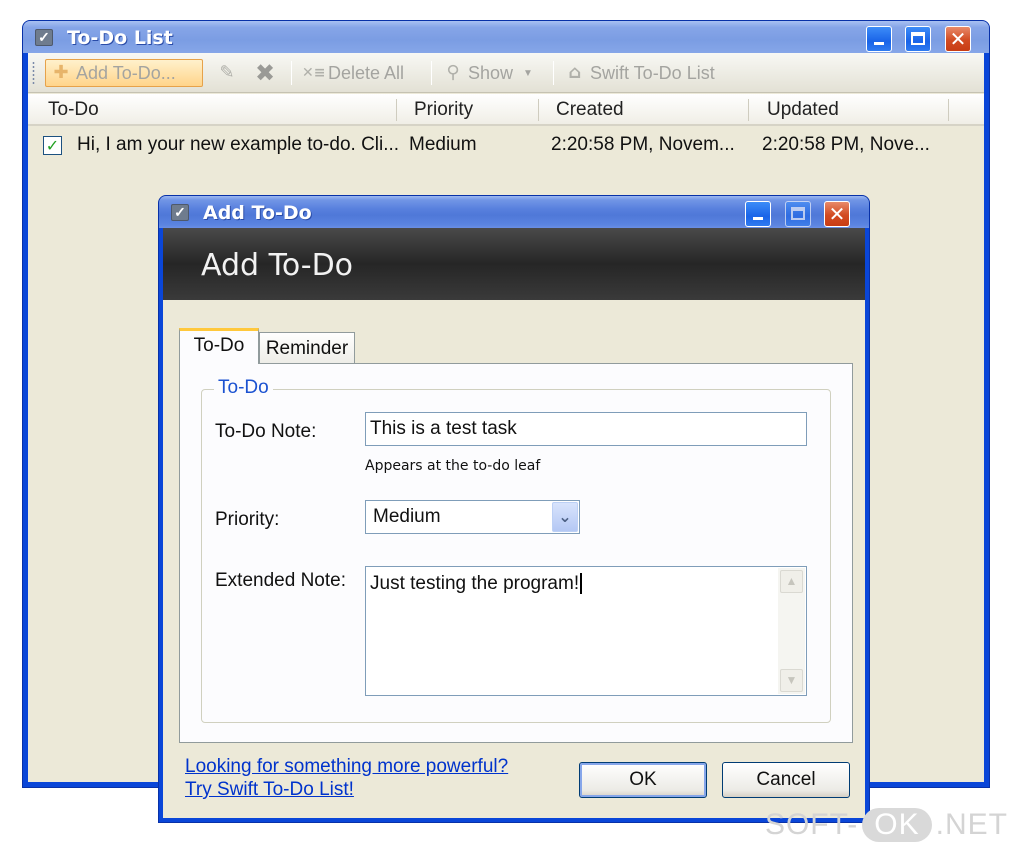 This screenshot has width=1020, height=848. Describe the element at coordinates (33, 73) in the screenshot. I see `toolbar-grip` at that location.